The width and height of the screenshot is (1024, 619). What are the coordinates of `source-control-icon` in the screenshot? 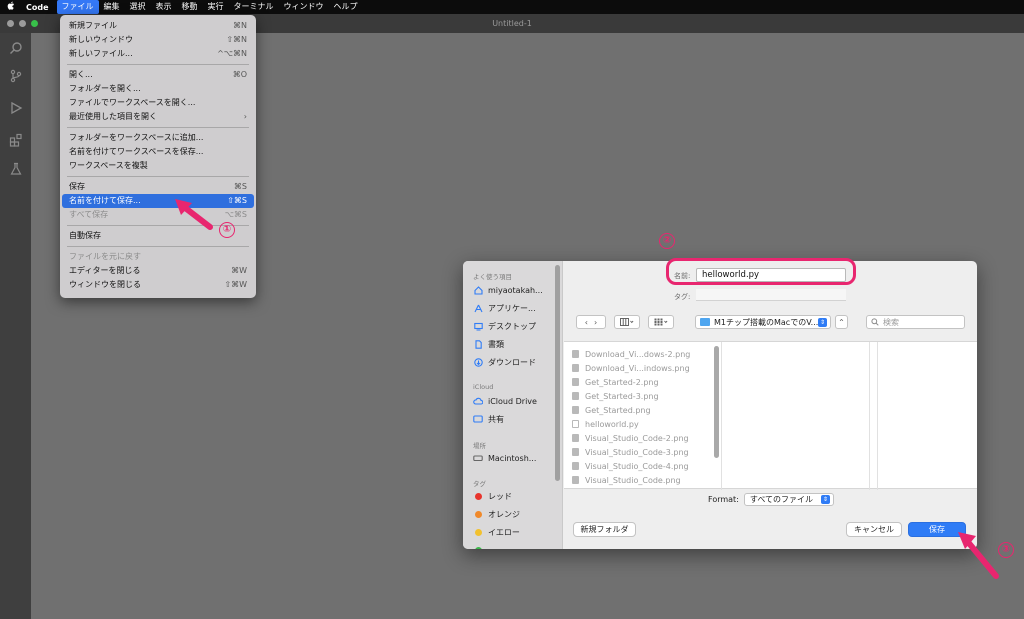 It's located at (15, 75).